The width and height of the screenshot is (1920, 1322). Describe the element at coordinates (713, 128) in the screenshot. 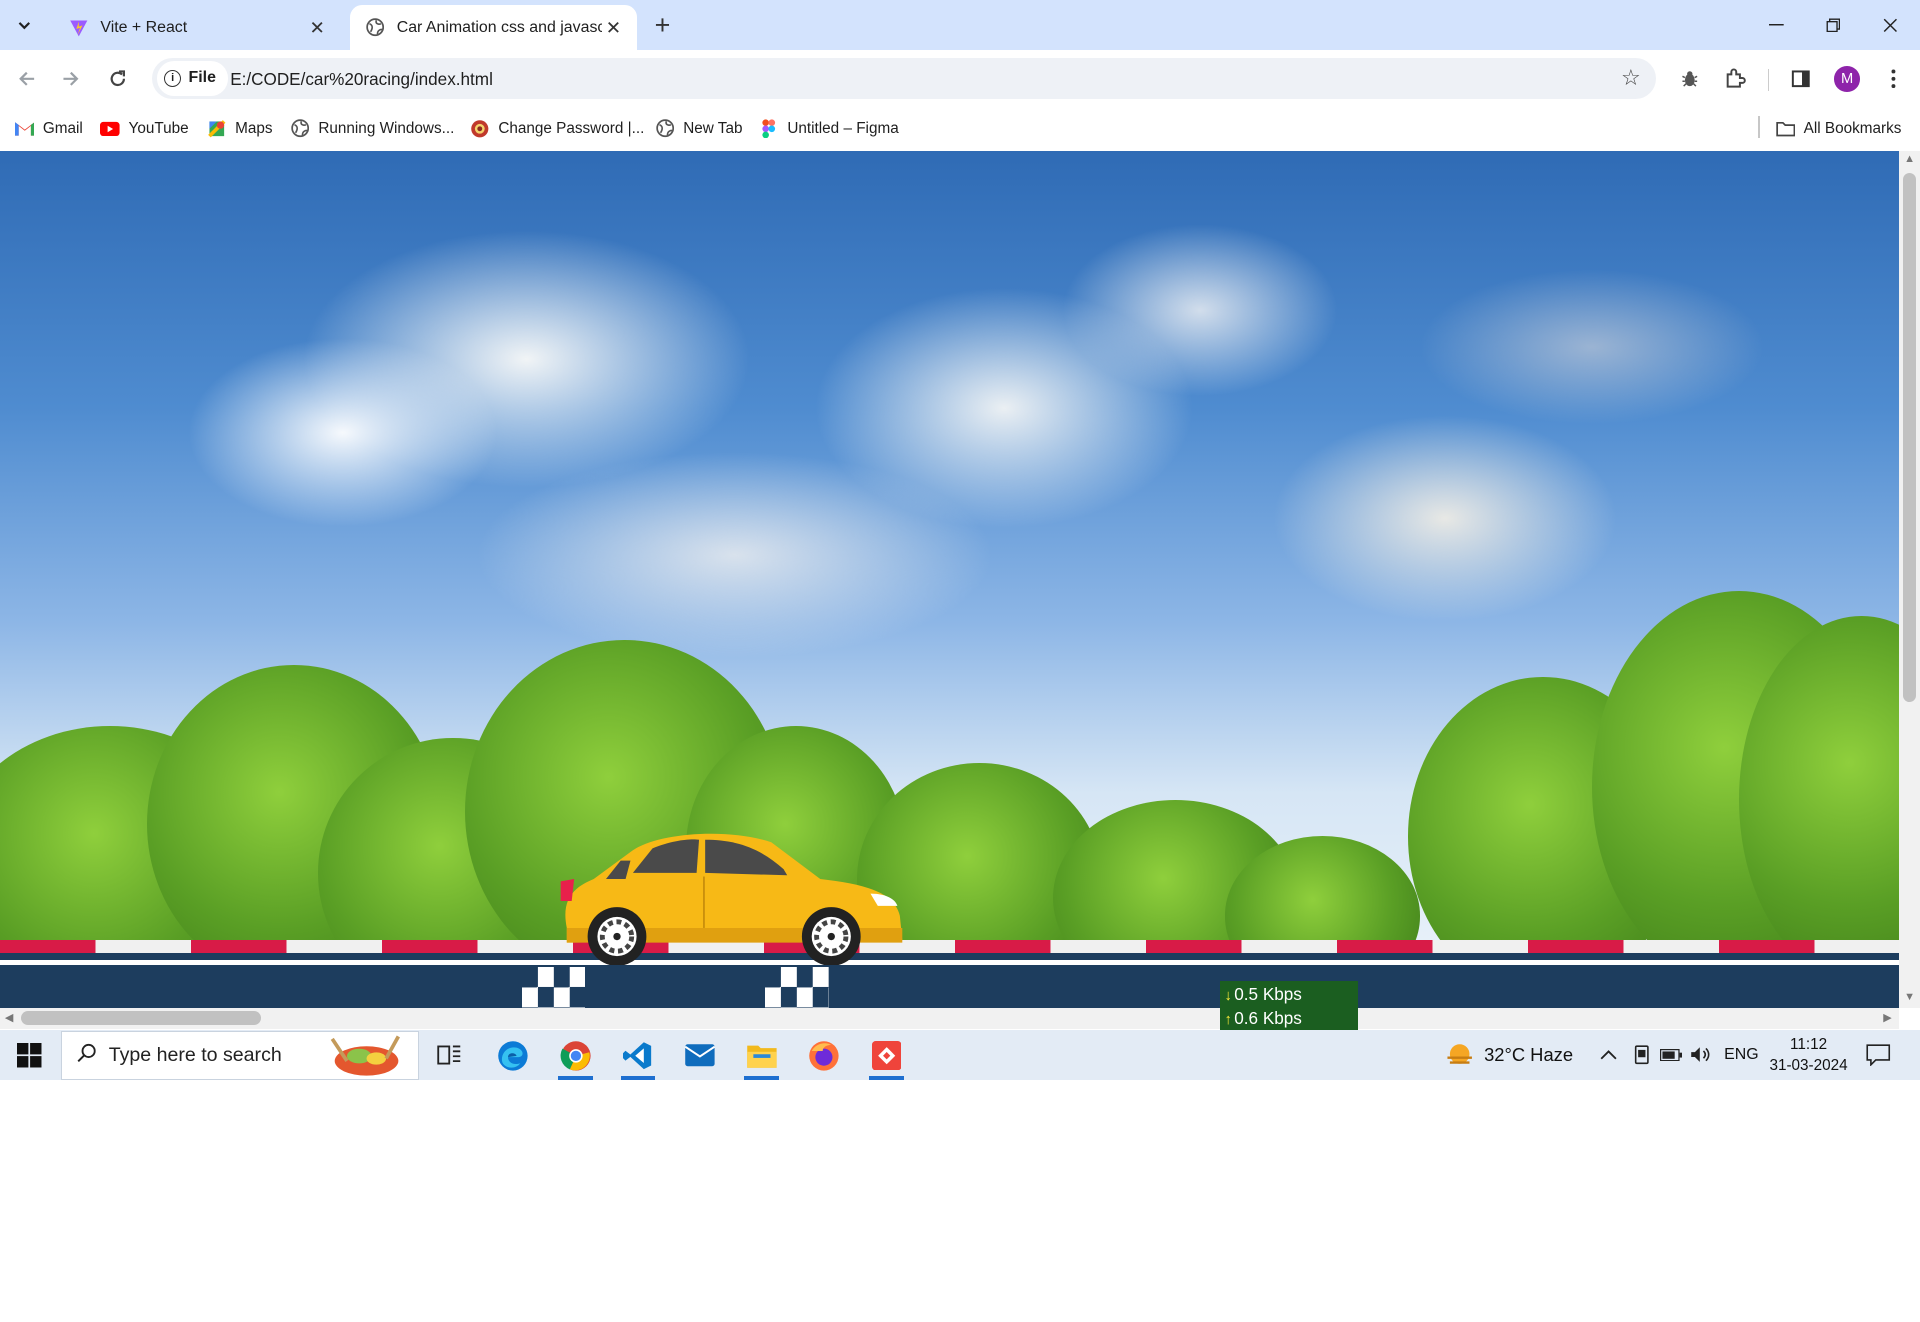

I see `bookmark-label: New Tab` at that location.